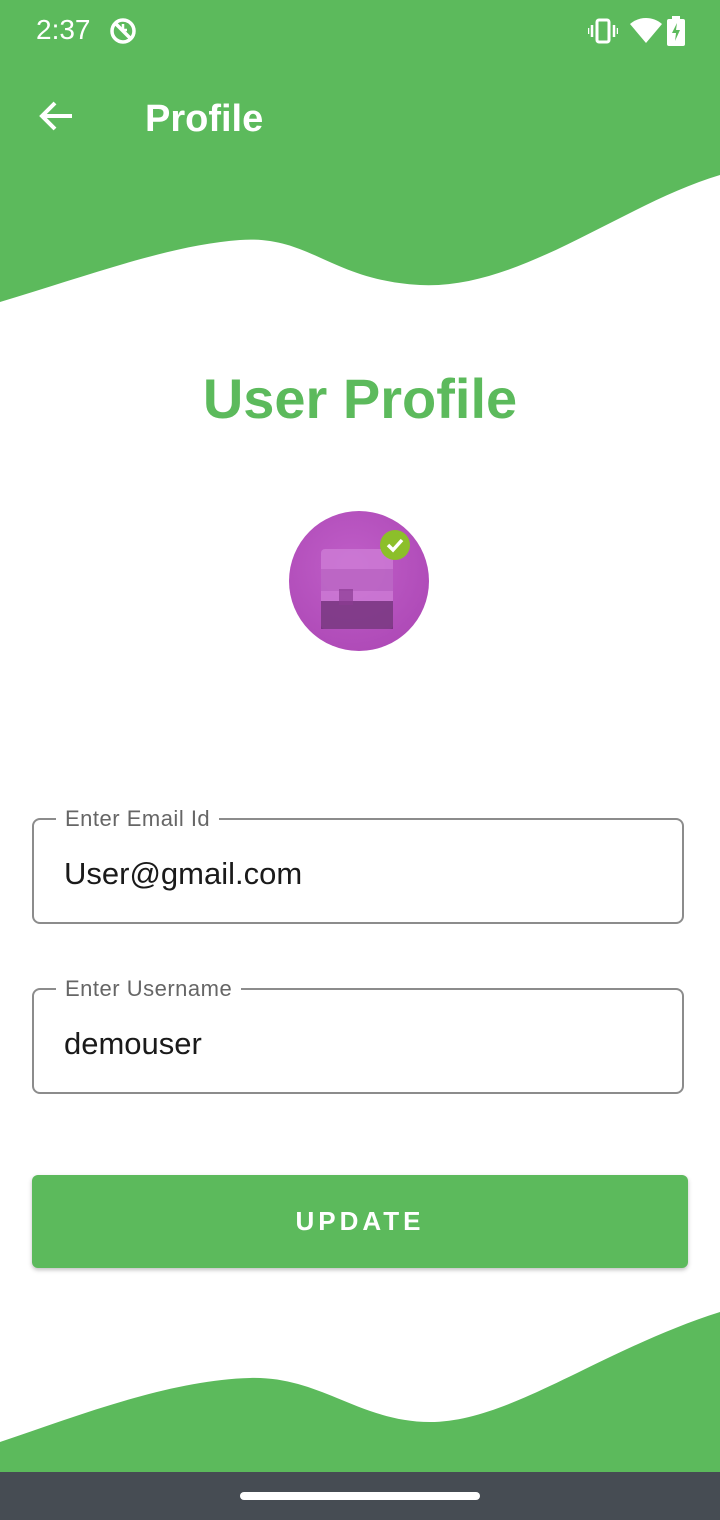  I want to click on profile-avatar, so click(359, 581).